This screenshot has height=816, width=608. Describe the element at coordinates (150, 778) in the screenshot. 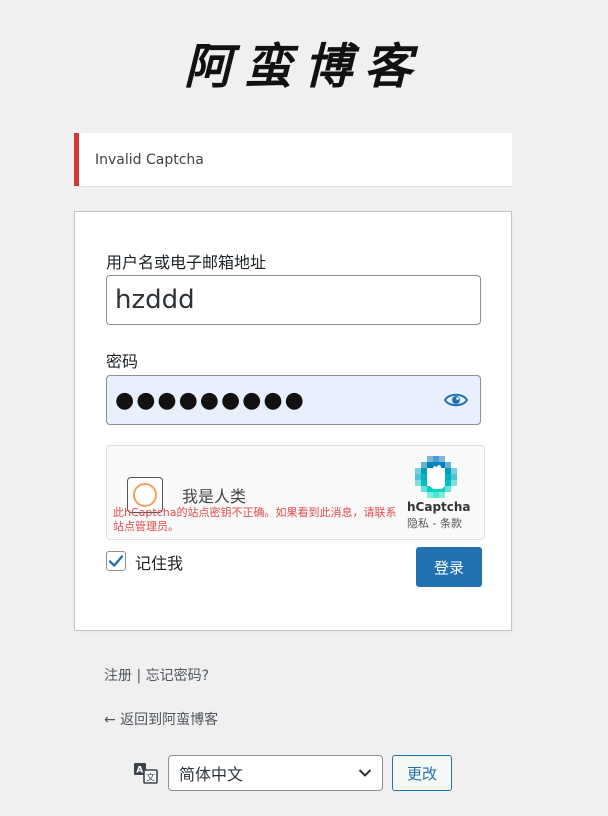

I see `svg-text: 文` at that location.